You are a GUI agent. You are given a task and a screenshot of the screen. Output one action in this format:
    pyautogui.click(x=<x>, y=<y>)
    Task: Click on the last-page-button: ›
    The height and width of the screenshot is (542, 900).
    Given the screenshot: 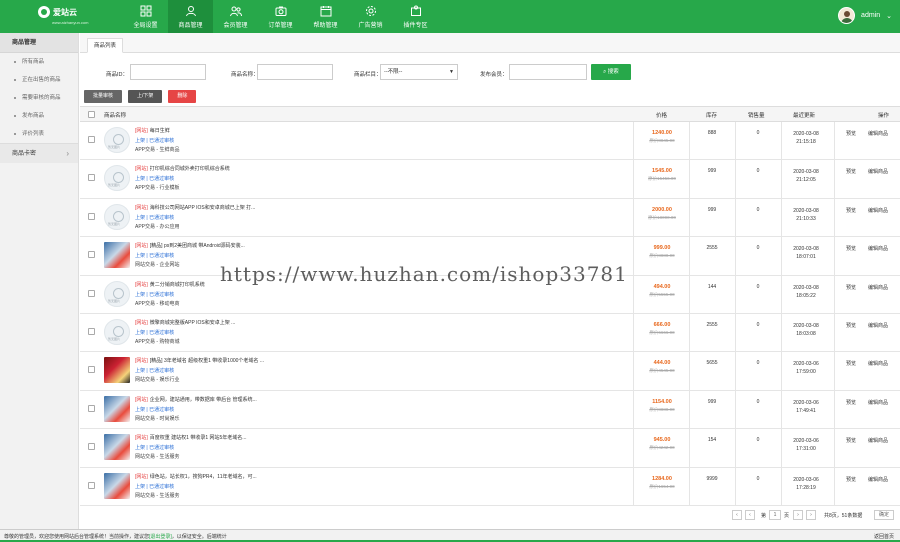 What is the action you would take?
    pyautogui.click(x=811, y=515)
    